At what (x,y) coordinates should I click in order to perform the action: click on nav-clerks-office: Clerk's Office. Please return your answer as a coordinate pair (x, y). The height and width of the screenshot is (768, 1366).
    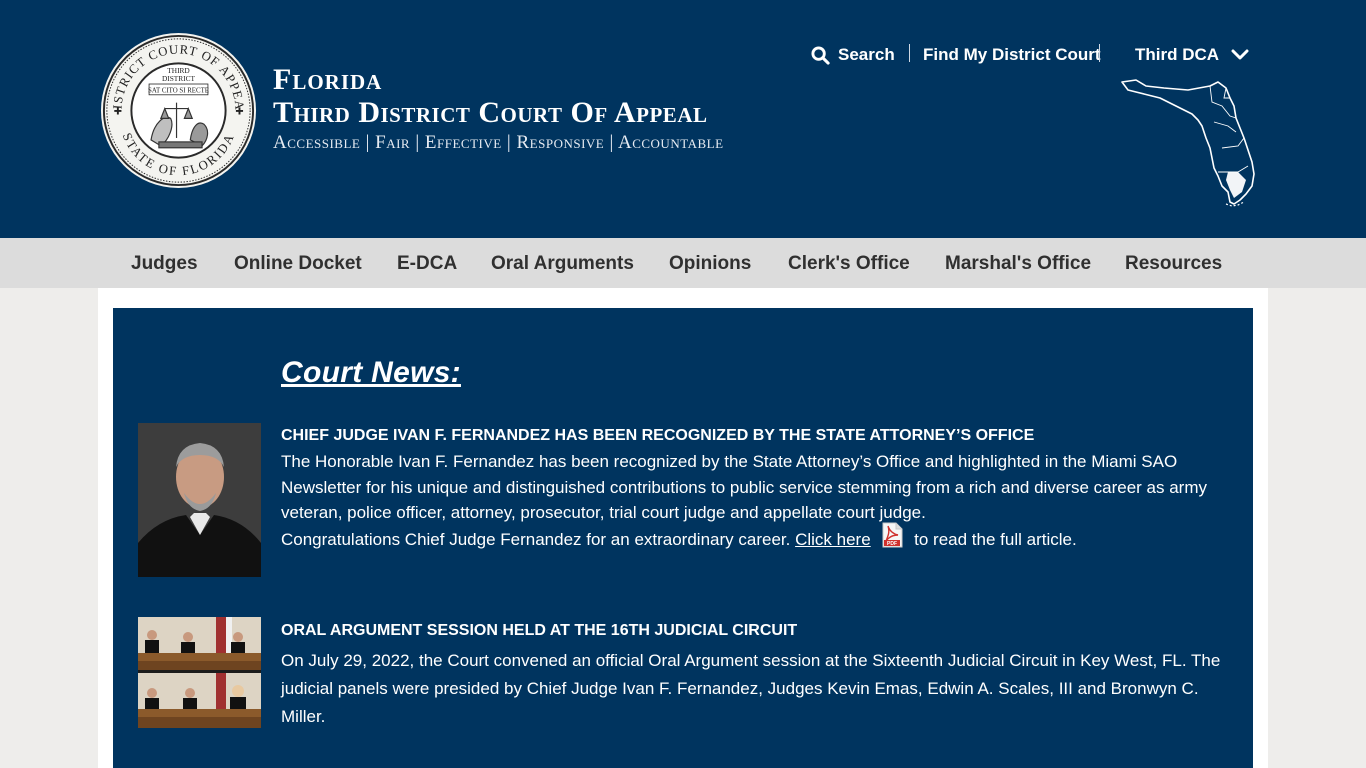
    Looking at the image, I should click on (849, 263).